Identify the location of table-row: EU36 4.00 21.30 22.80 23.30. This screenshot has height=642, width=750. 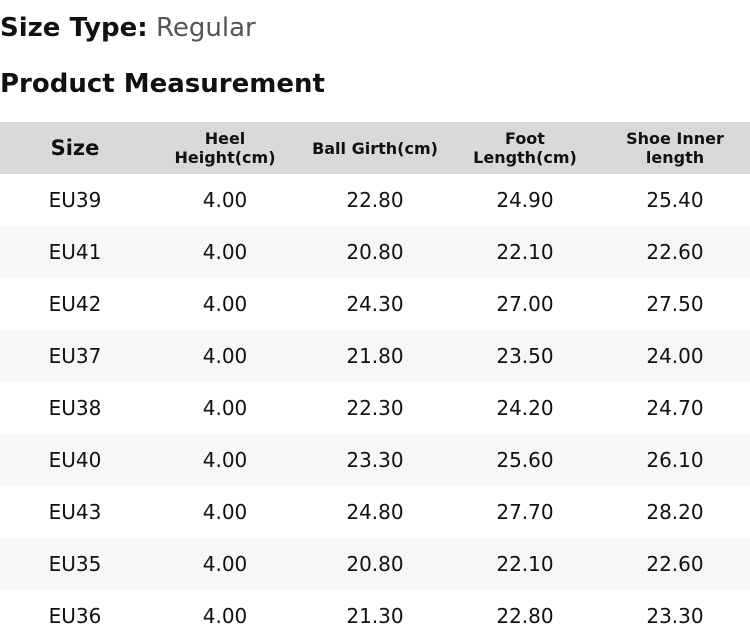
(375, 616).